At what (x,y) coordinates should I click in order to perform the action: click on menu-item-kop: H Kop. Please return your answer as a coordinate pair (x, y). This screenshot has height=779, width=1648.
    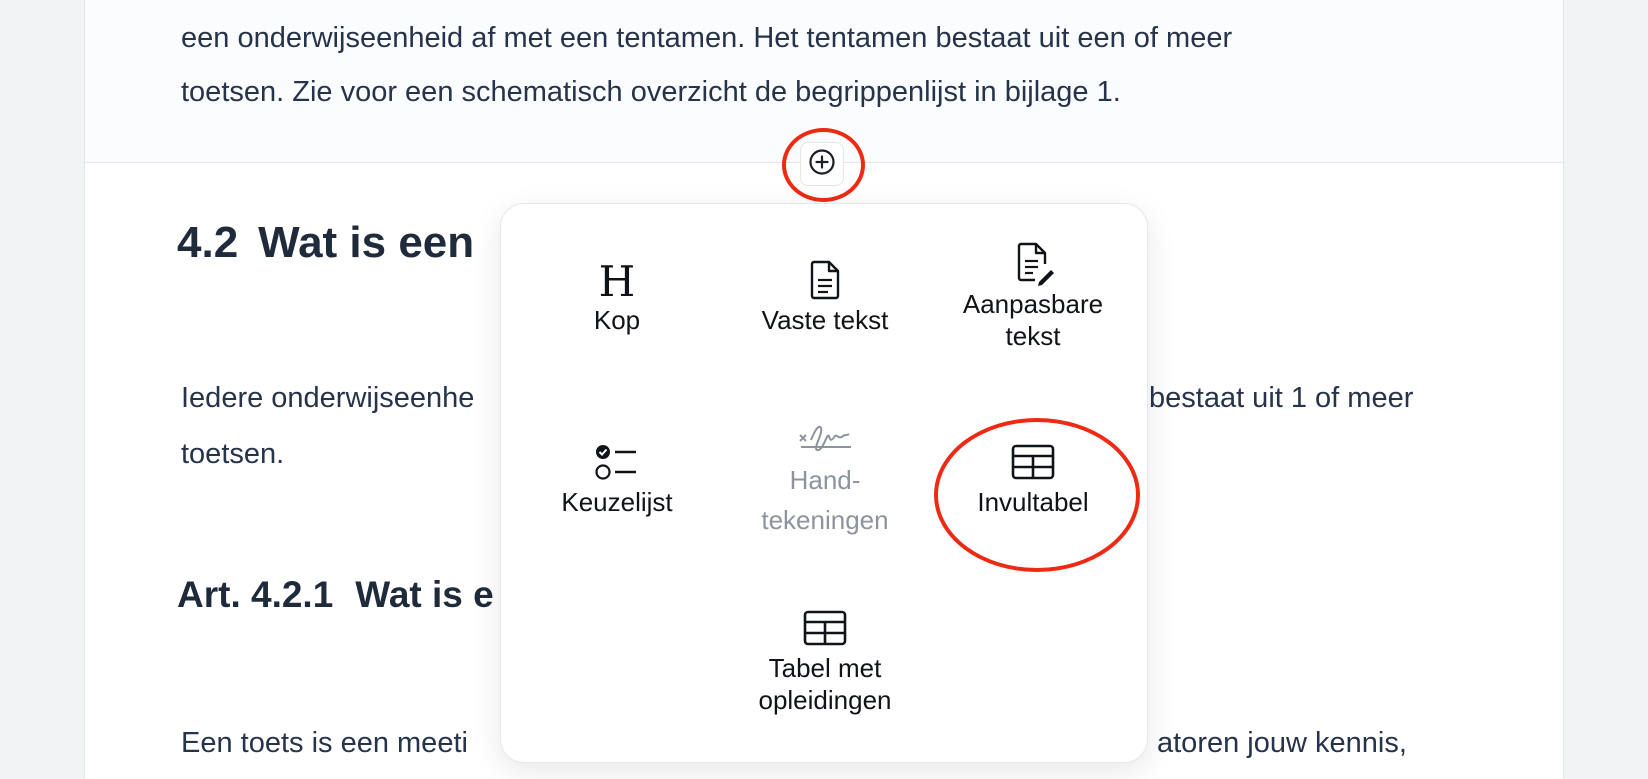
    Looking at the image, I should click on (617, 296).